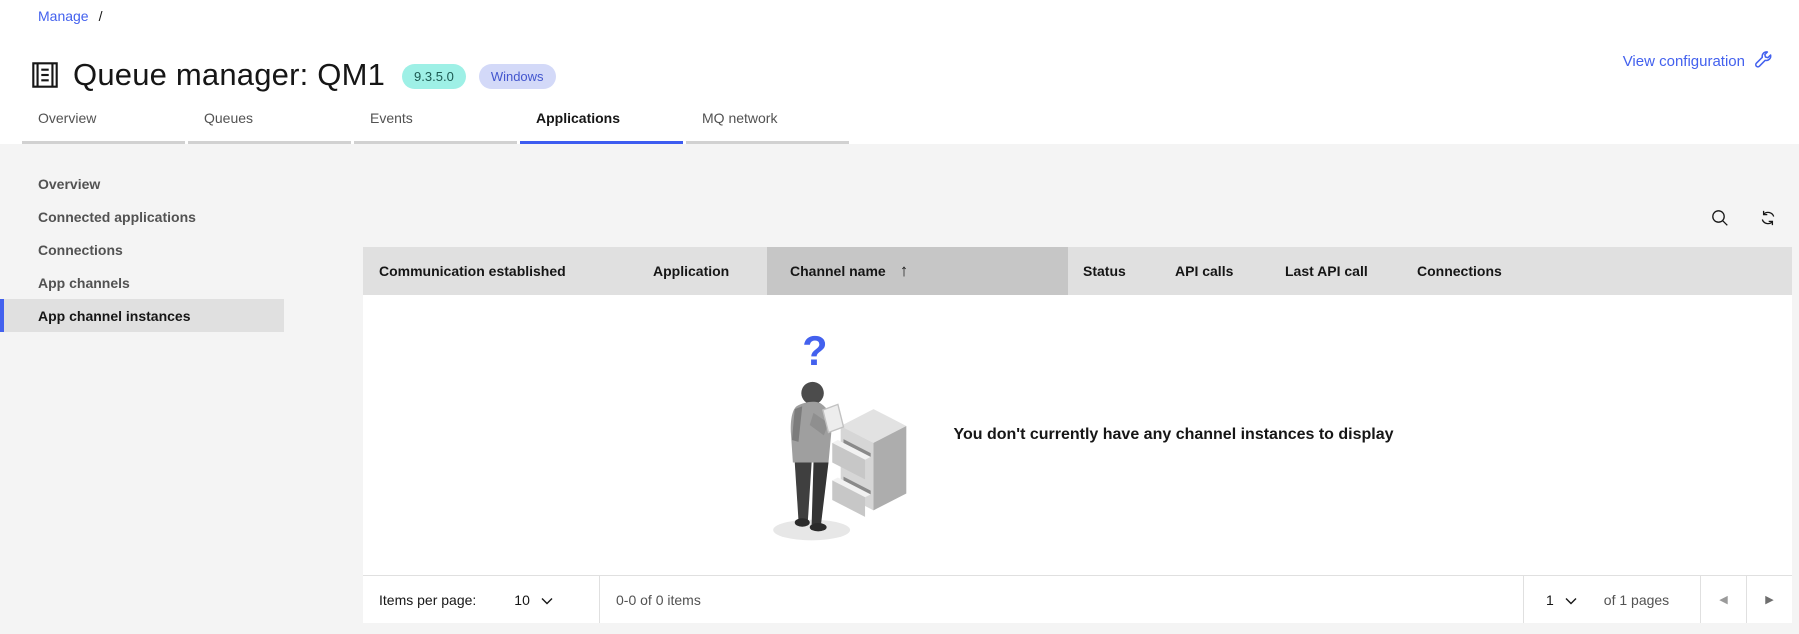 Image resolution: width=1799 pixels, height=634 pixels. I want to click on refresh-button, so click(1768, 220).